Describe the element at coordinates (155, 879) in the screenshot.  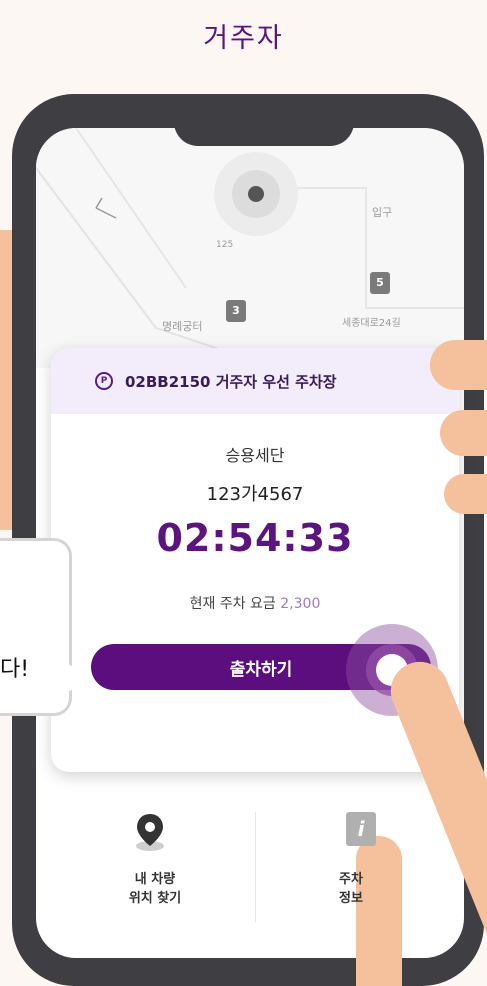
I see `find-my-car-line1: 내 차량` at that location.